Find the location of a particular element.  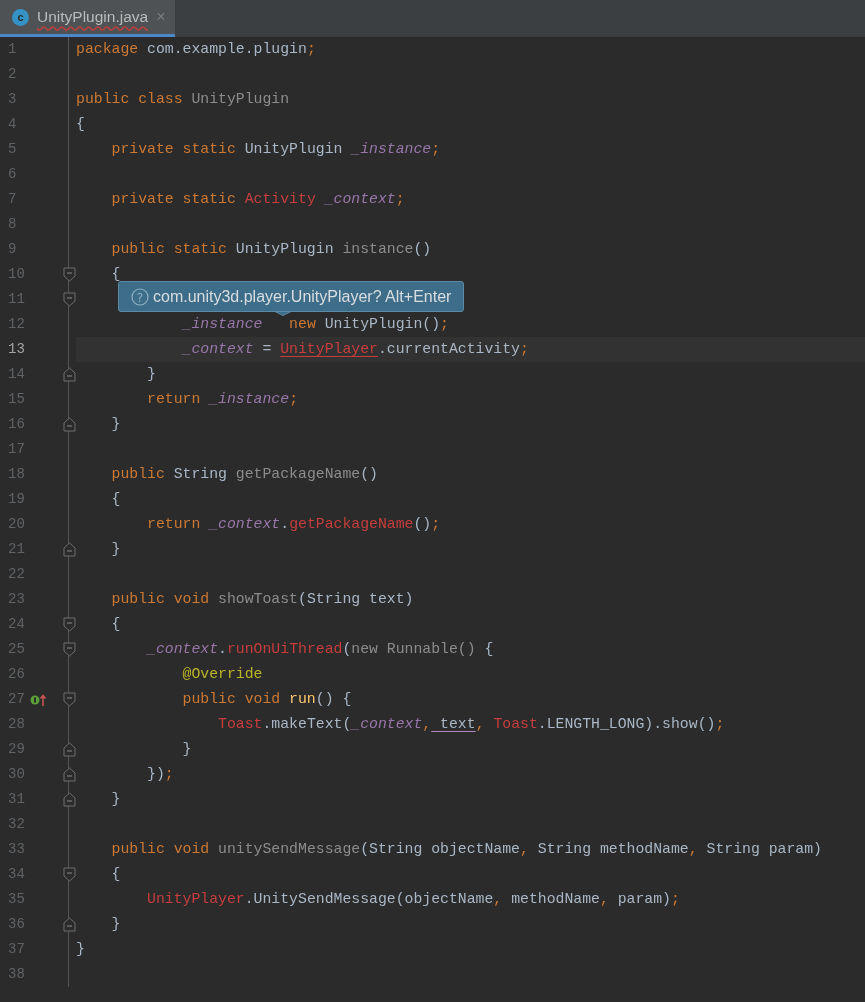

line-number: 5 is located at coordinates (12, 149).